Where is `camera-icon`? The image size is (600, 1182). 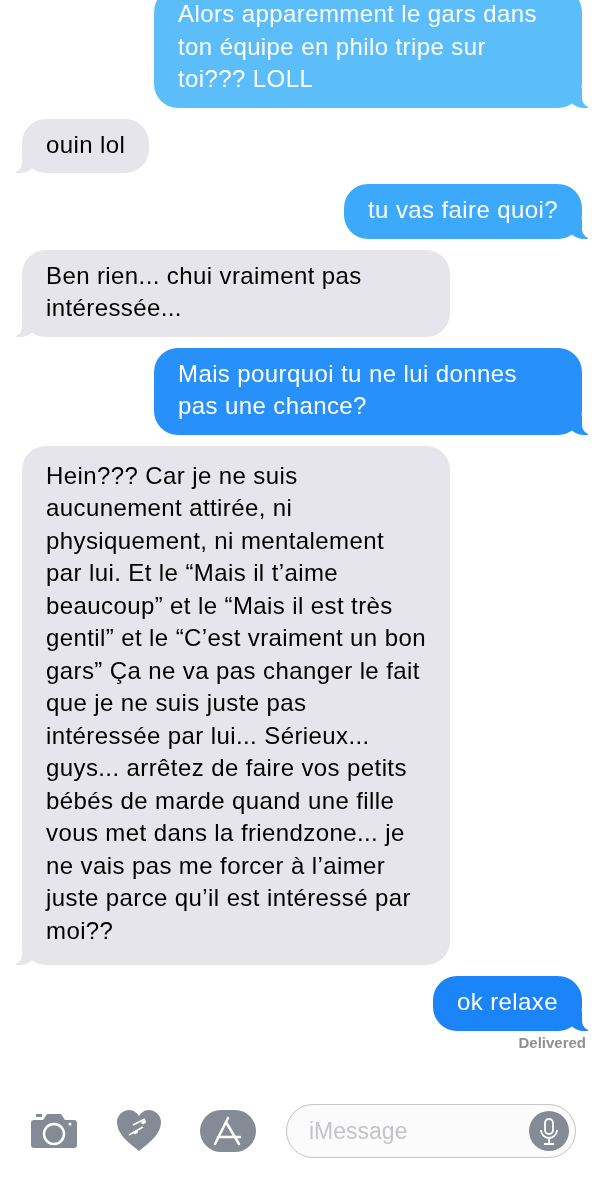 camera-icon is located at coordinates (54, 1131).